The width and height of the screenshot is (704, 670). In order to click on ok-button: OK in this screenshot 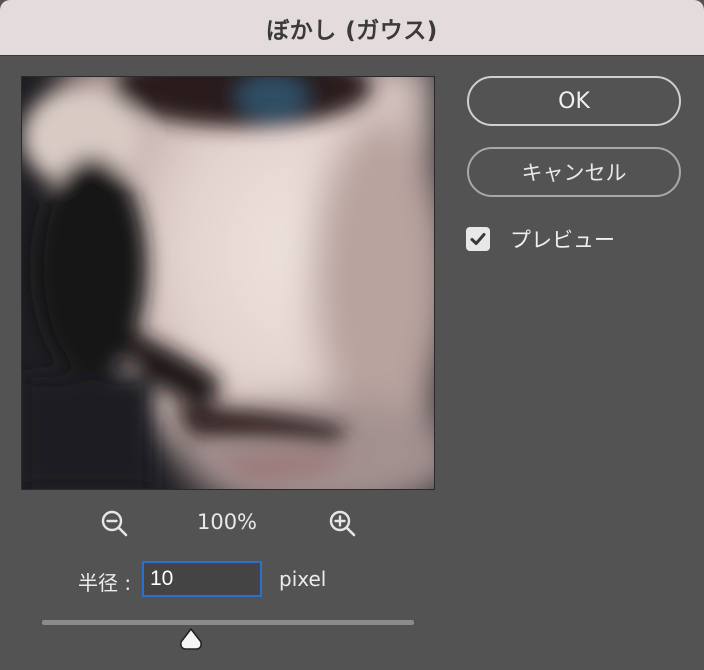, I will do `click(574, 101)`.